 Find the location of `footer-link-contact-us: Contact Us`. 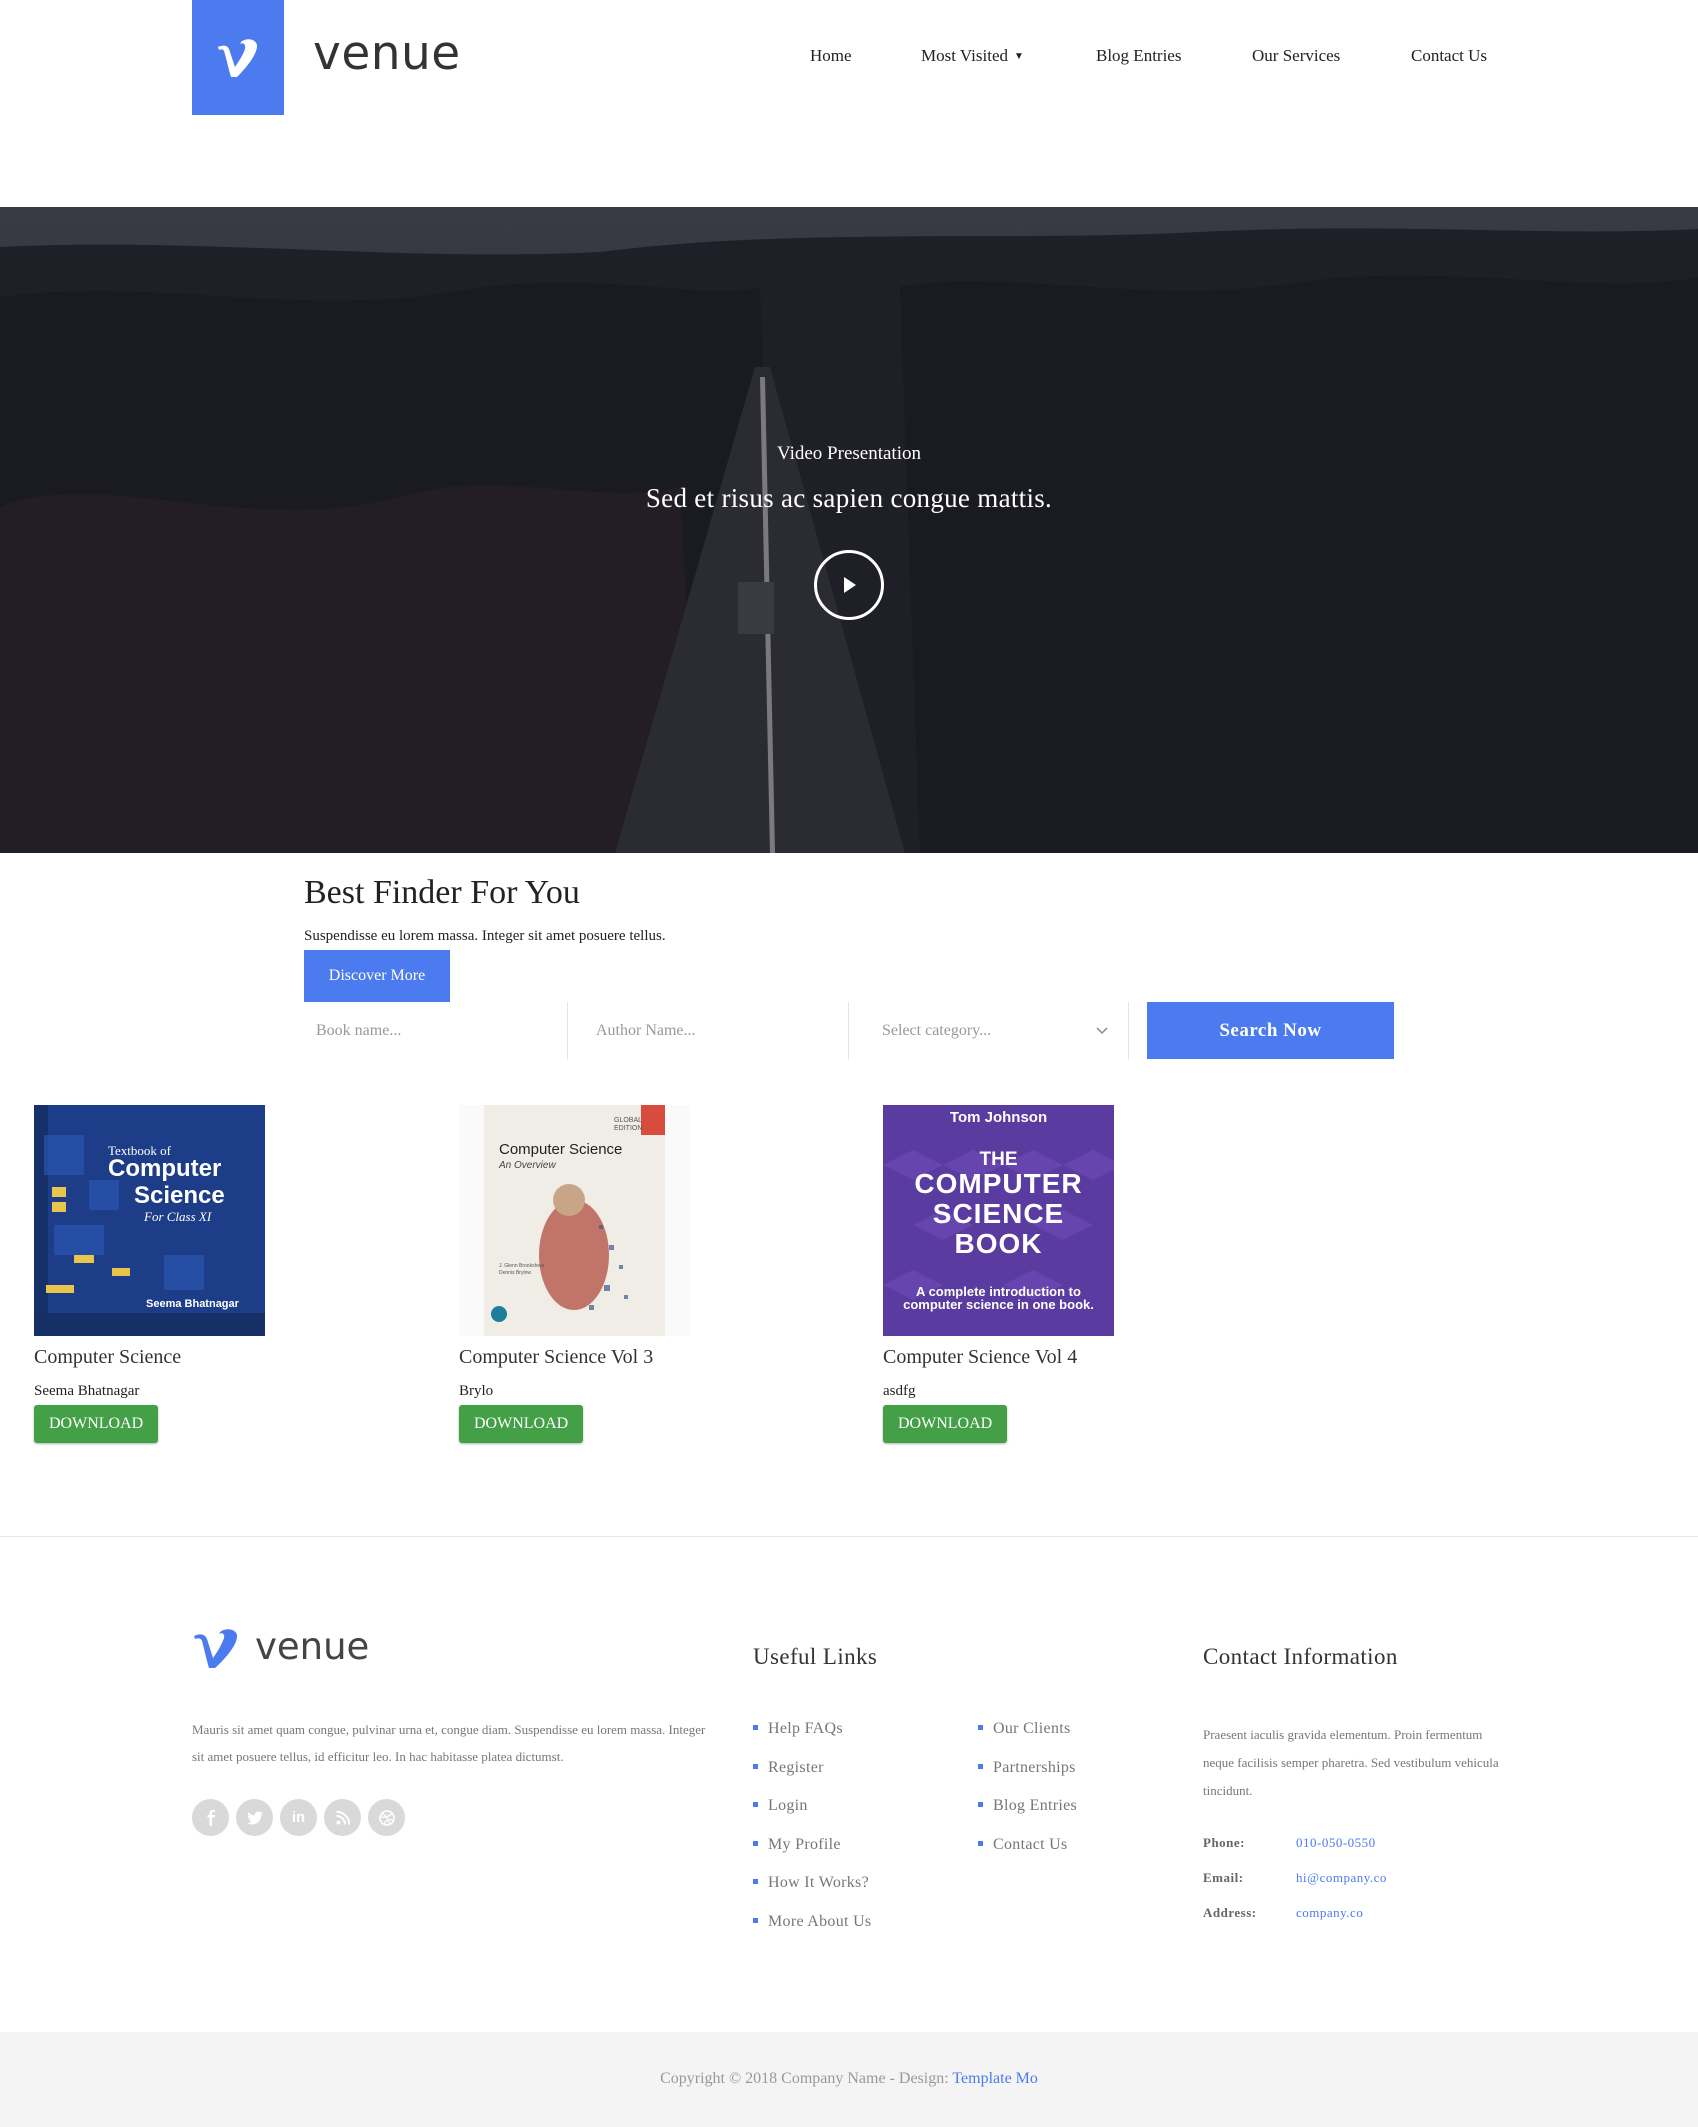

footer-link-contact-us: Contact Us is located at coordinates (1023, 1845).